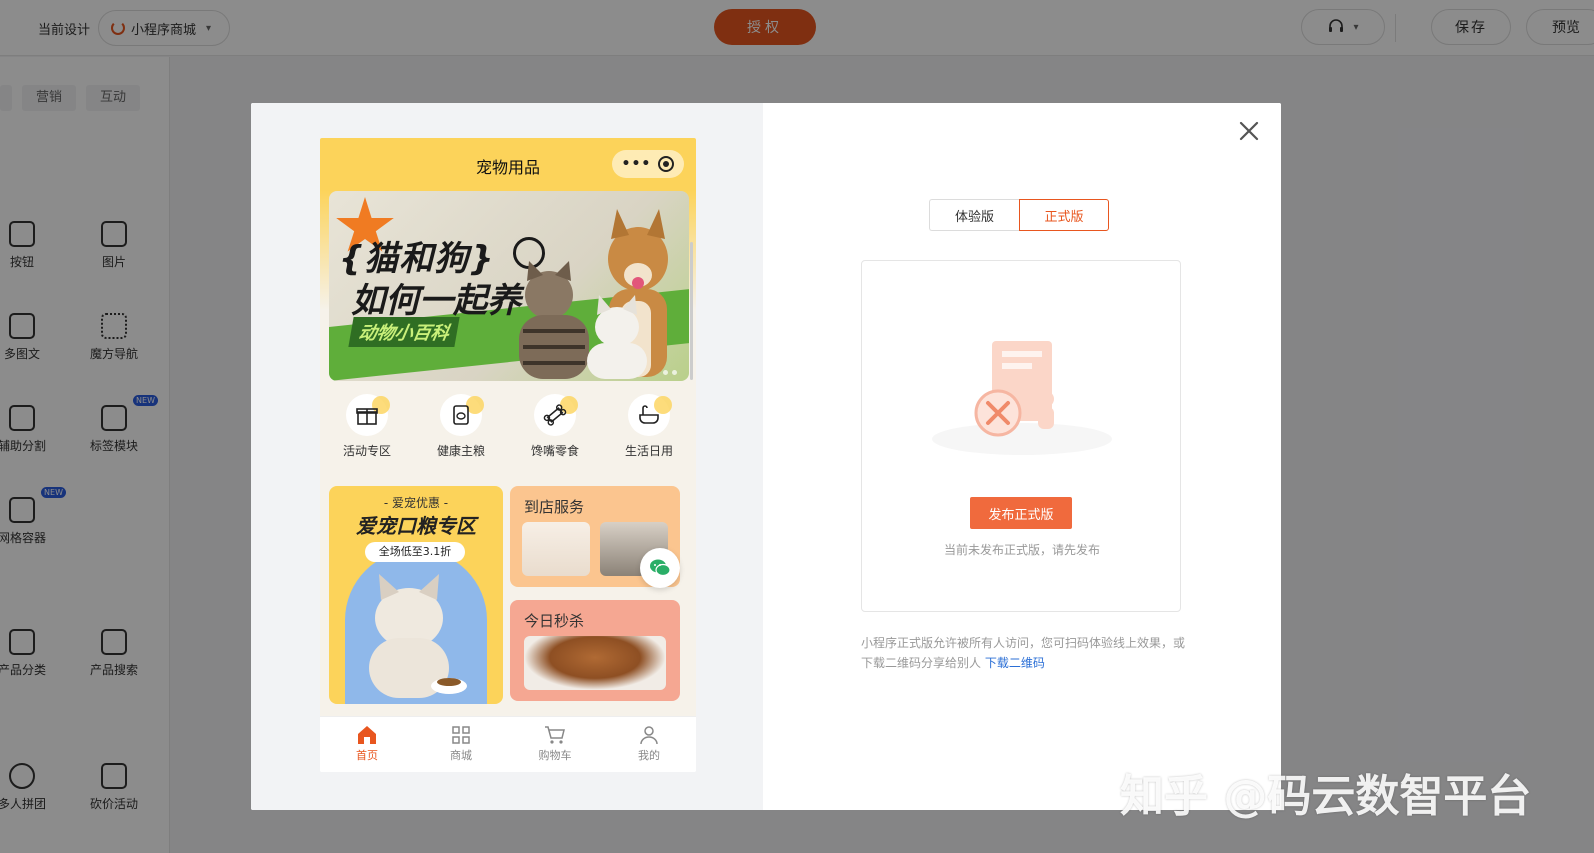 Image resolution: width=1594 pixels, height=853 pixels. I want to click on nav-activity: 活动专区, so click(367, 434).